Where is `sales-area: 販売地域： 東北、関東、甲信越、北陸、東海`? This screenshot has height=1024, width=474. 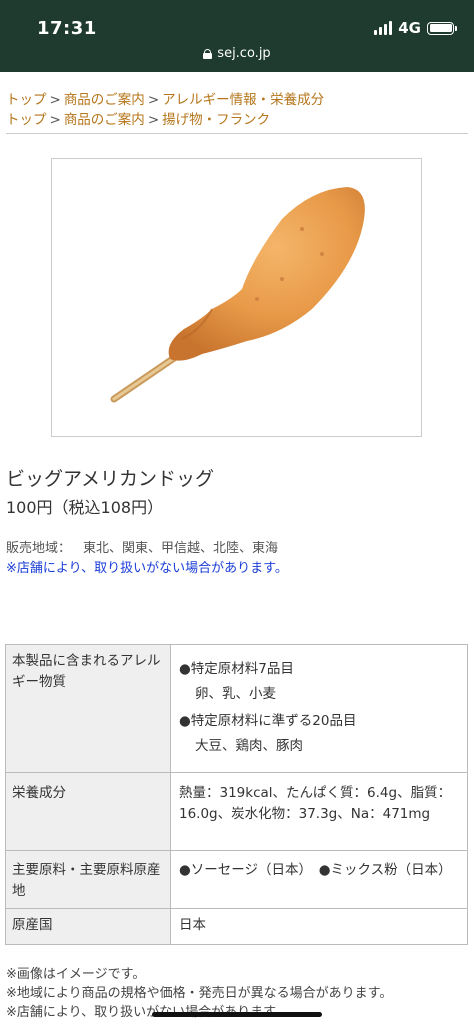 sales-area: 販売地域： 東北、関東、甲信越、北陸、東海 is located at coordinates (142, 546).